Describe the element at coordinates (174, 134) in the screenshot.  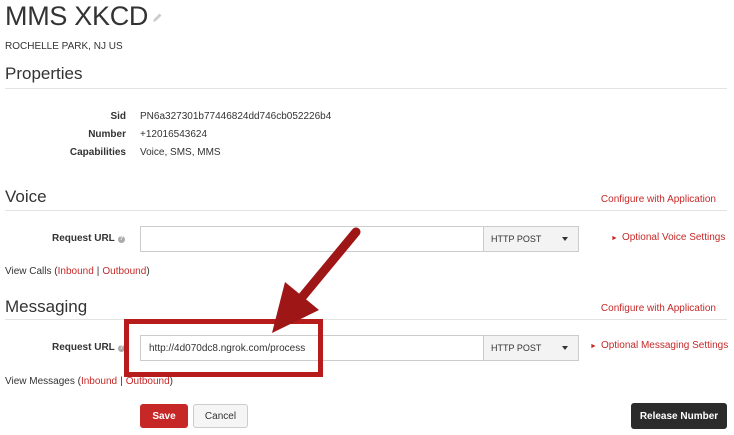
I see `number-value: +12016543624` at that location.